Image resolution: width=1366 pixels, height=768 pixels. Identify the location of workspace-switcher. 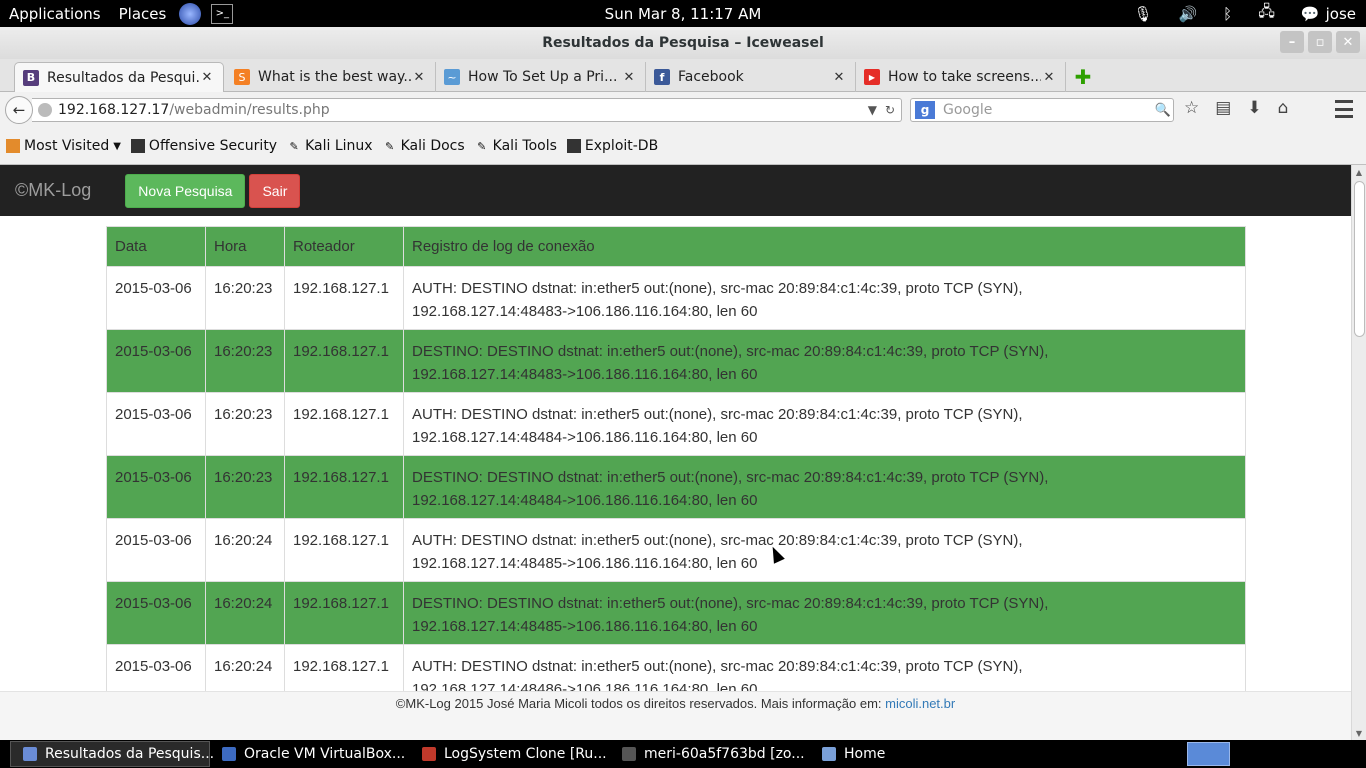
(1208, 754).